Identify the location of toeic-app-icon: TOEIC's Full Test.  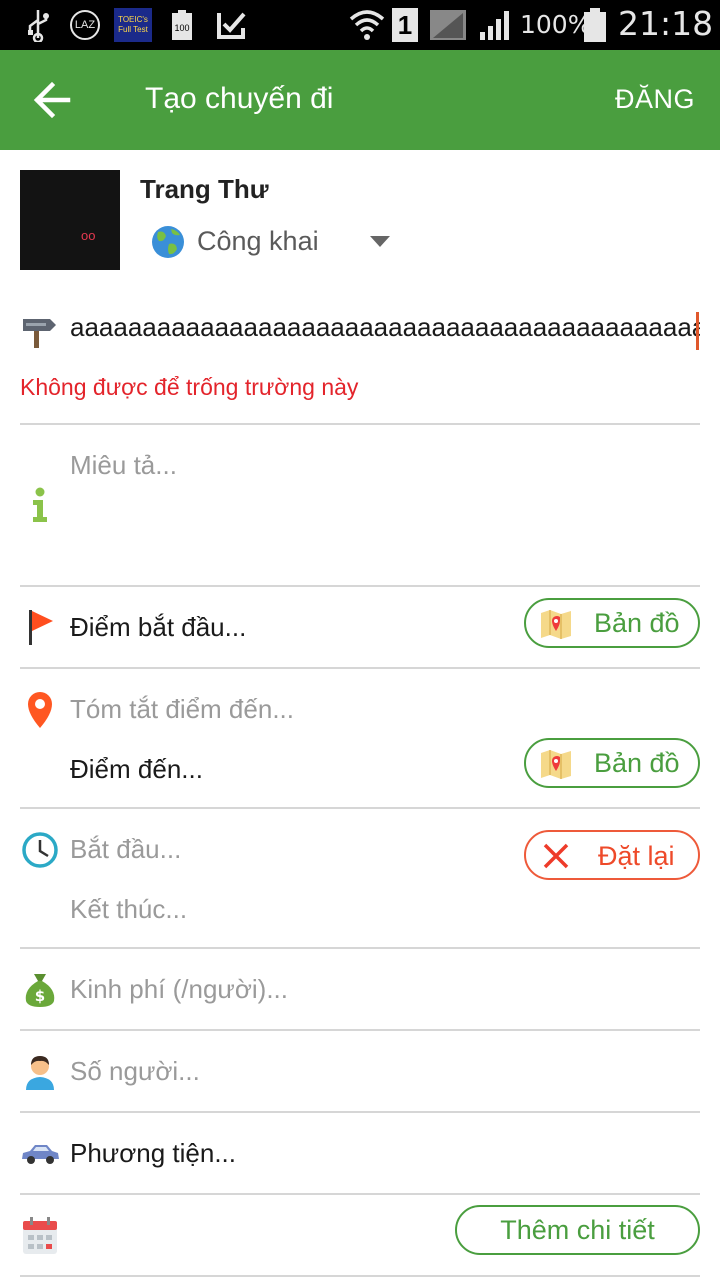
(133, 25).